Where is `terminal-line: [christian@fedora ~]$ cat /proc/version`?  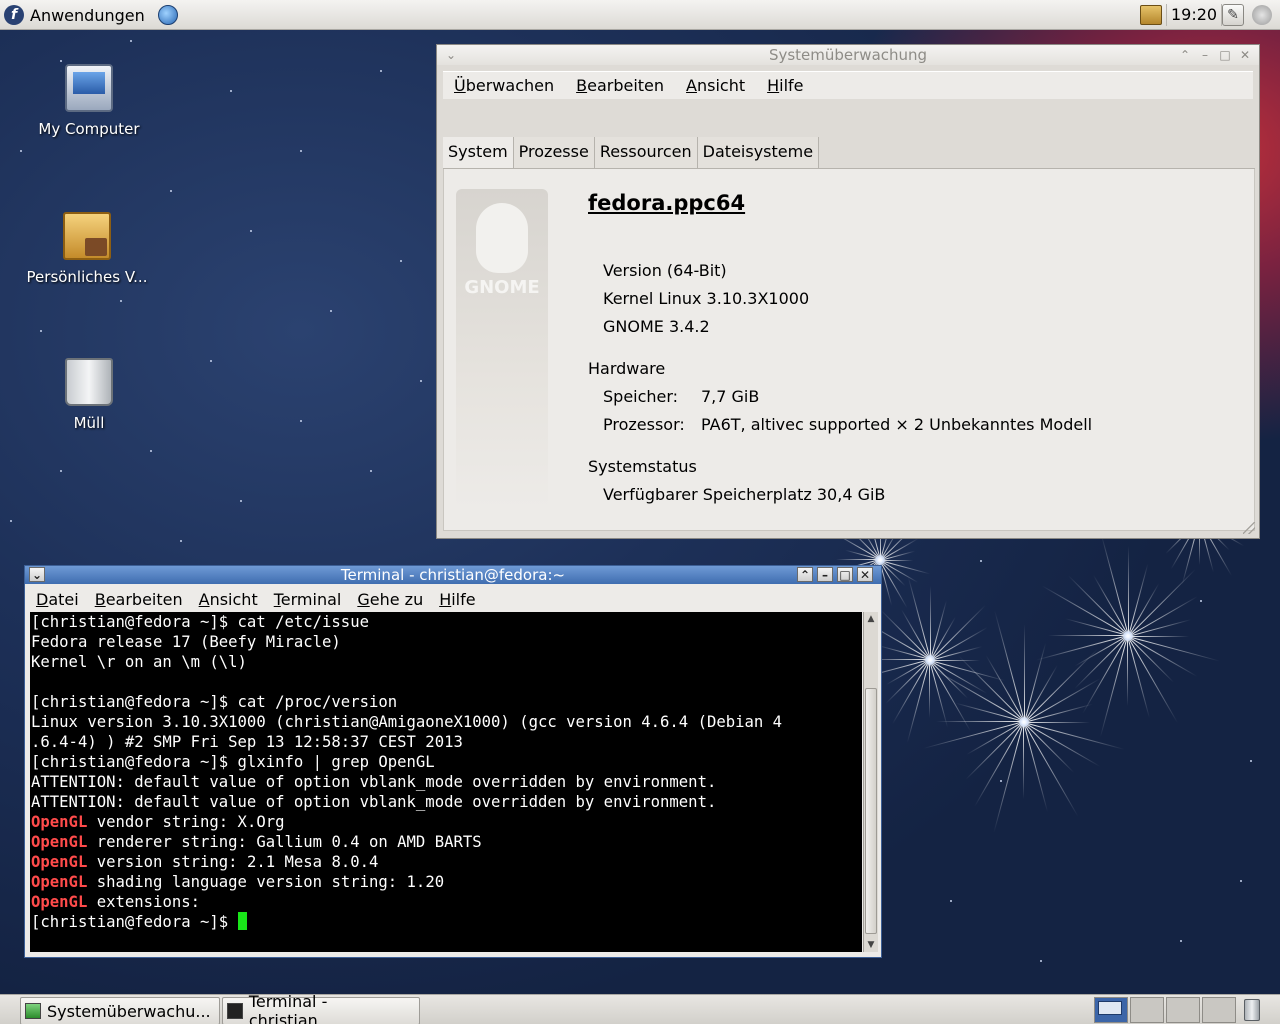 terminal-line: [christian@fedora ~]$ cat /proc/version is located at coordinates (214, 702).